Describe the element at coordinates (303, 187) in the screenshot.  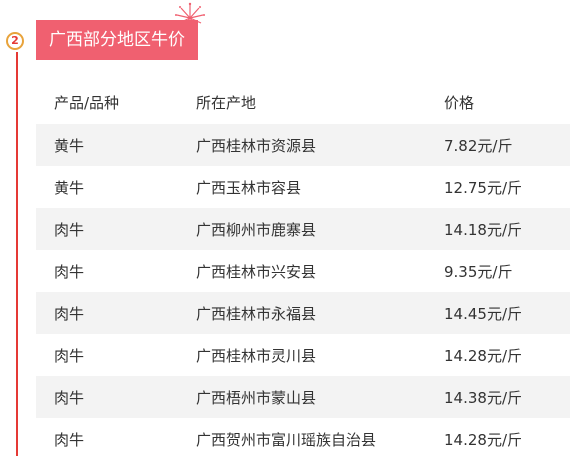
I see `table-row: 黄牛 广西玉林市容县 12.75元/斤` at that location.